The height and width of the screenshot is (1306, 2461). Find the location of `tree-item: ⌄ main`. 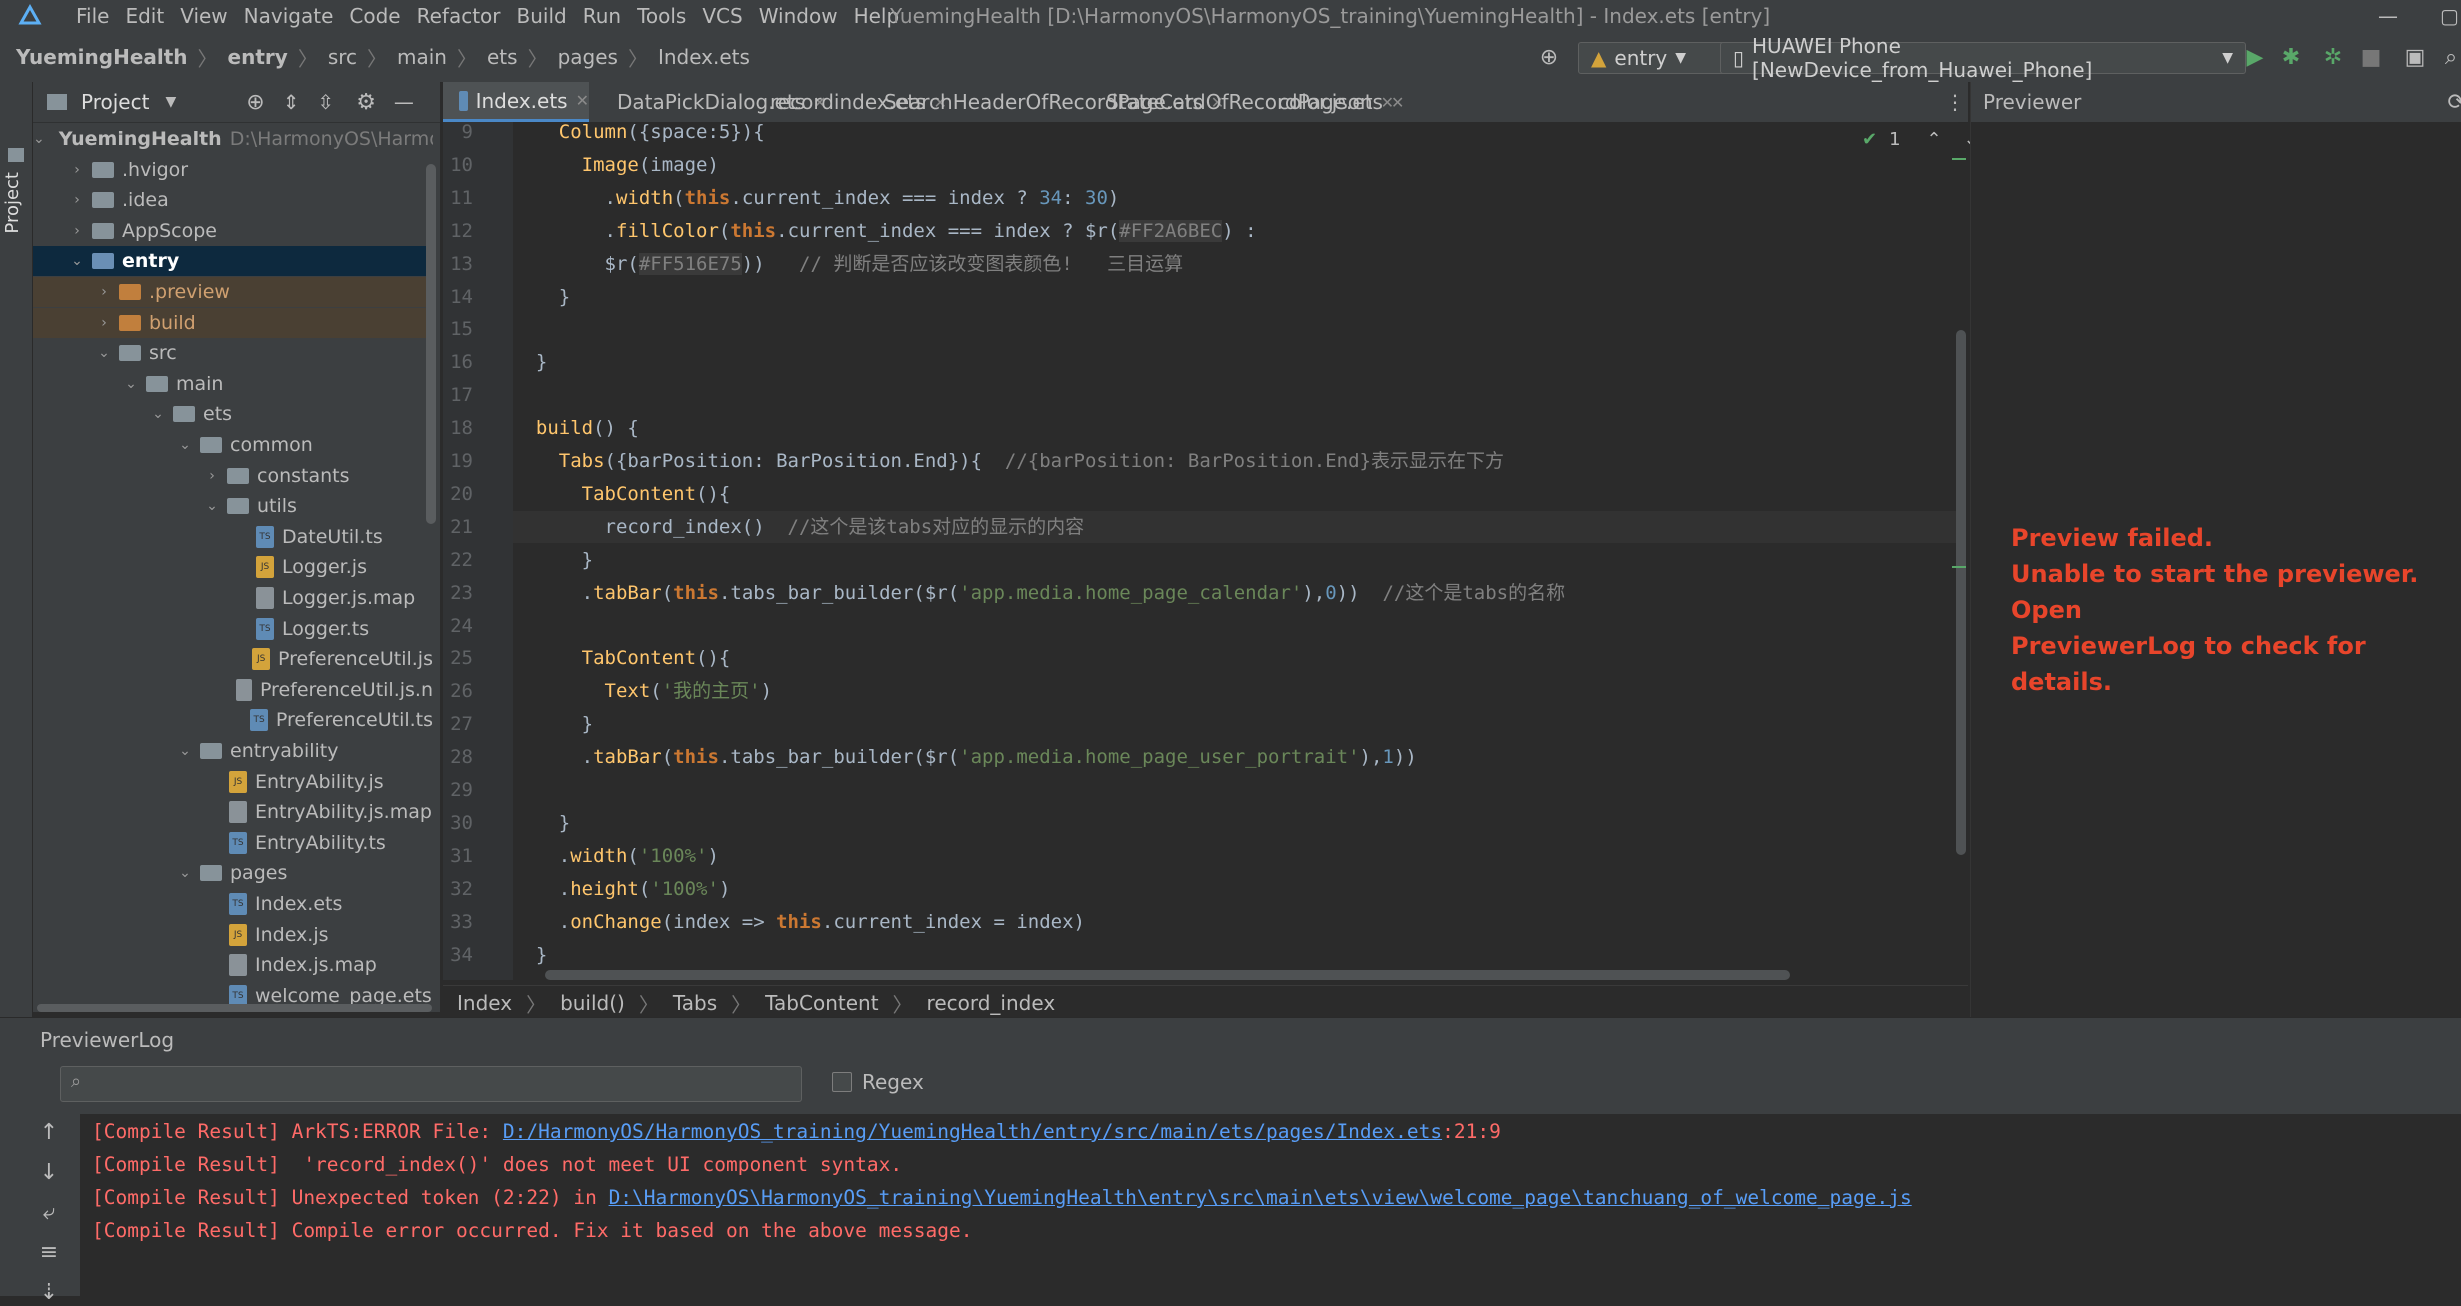

tree-item: ⌄ main is located at coordinates (233, 384).